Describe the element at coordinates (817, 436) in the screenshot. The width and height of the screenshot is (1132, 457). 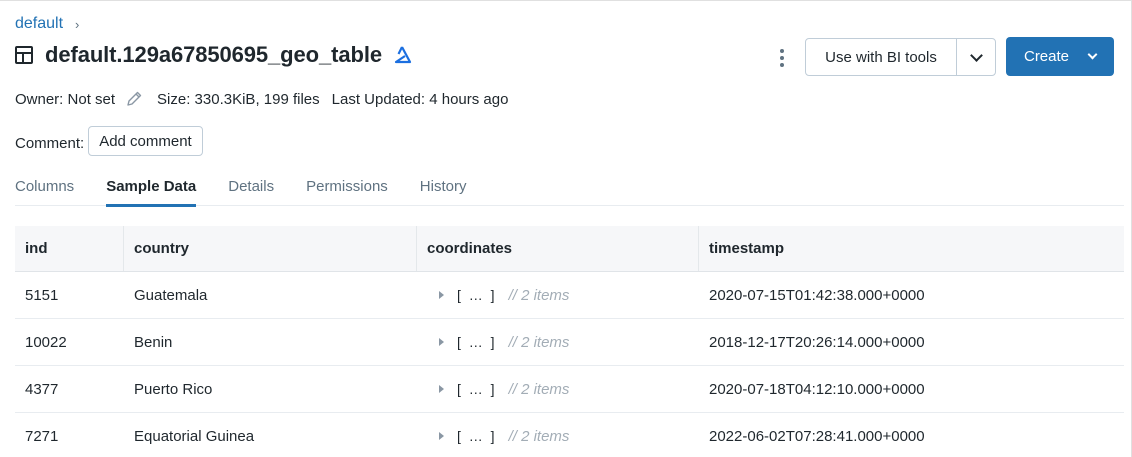
I see `cell-timestamp: 2022-06-02T07:28:41.000+0000` at that location.